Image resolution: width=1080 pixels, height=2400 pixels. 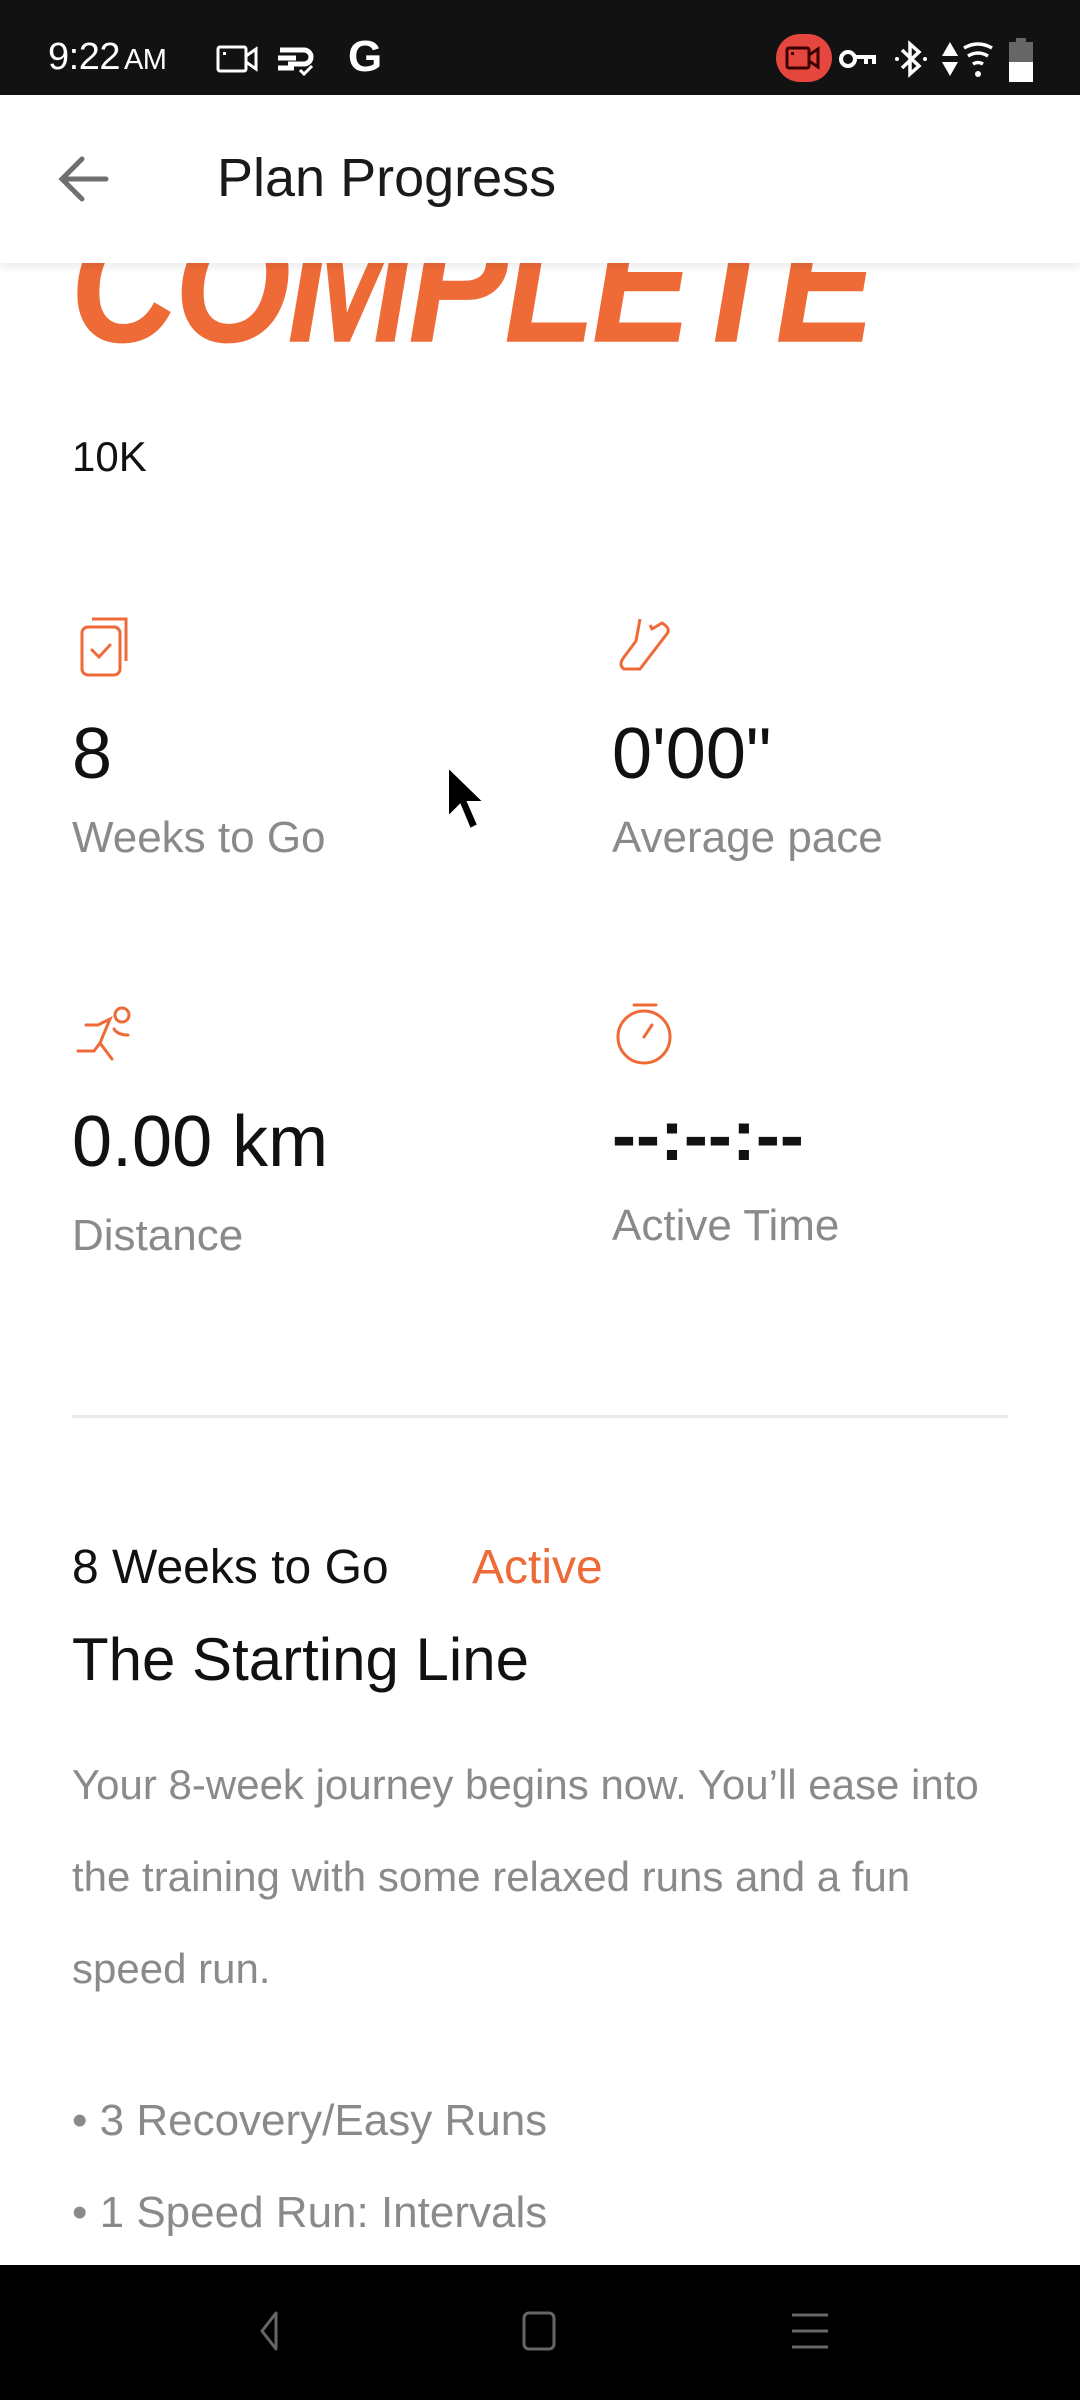 I want to click on sync-icon, so click(x=296, y=62).